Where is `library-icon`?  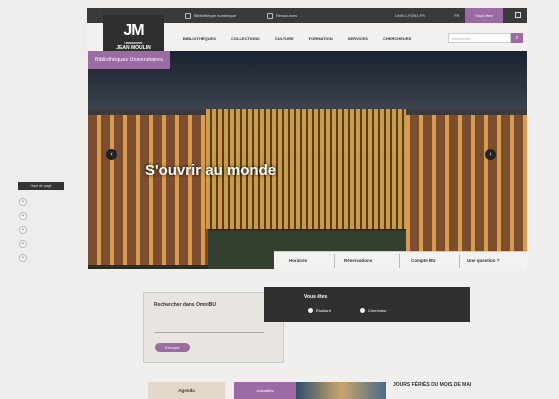 library-icon is located at coordinates (188, 16).